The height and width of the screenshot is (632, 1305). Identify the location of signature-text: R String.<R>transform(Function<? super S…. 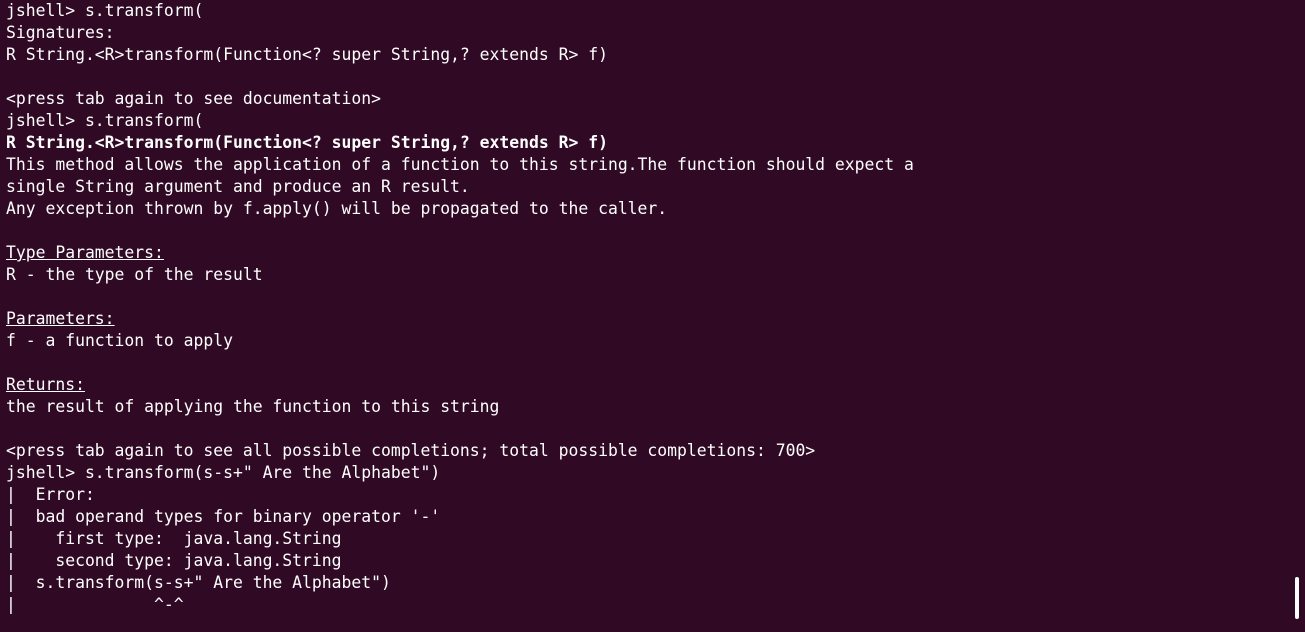
(307, 54).